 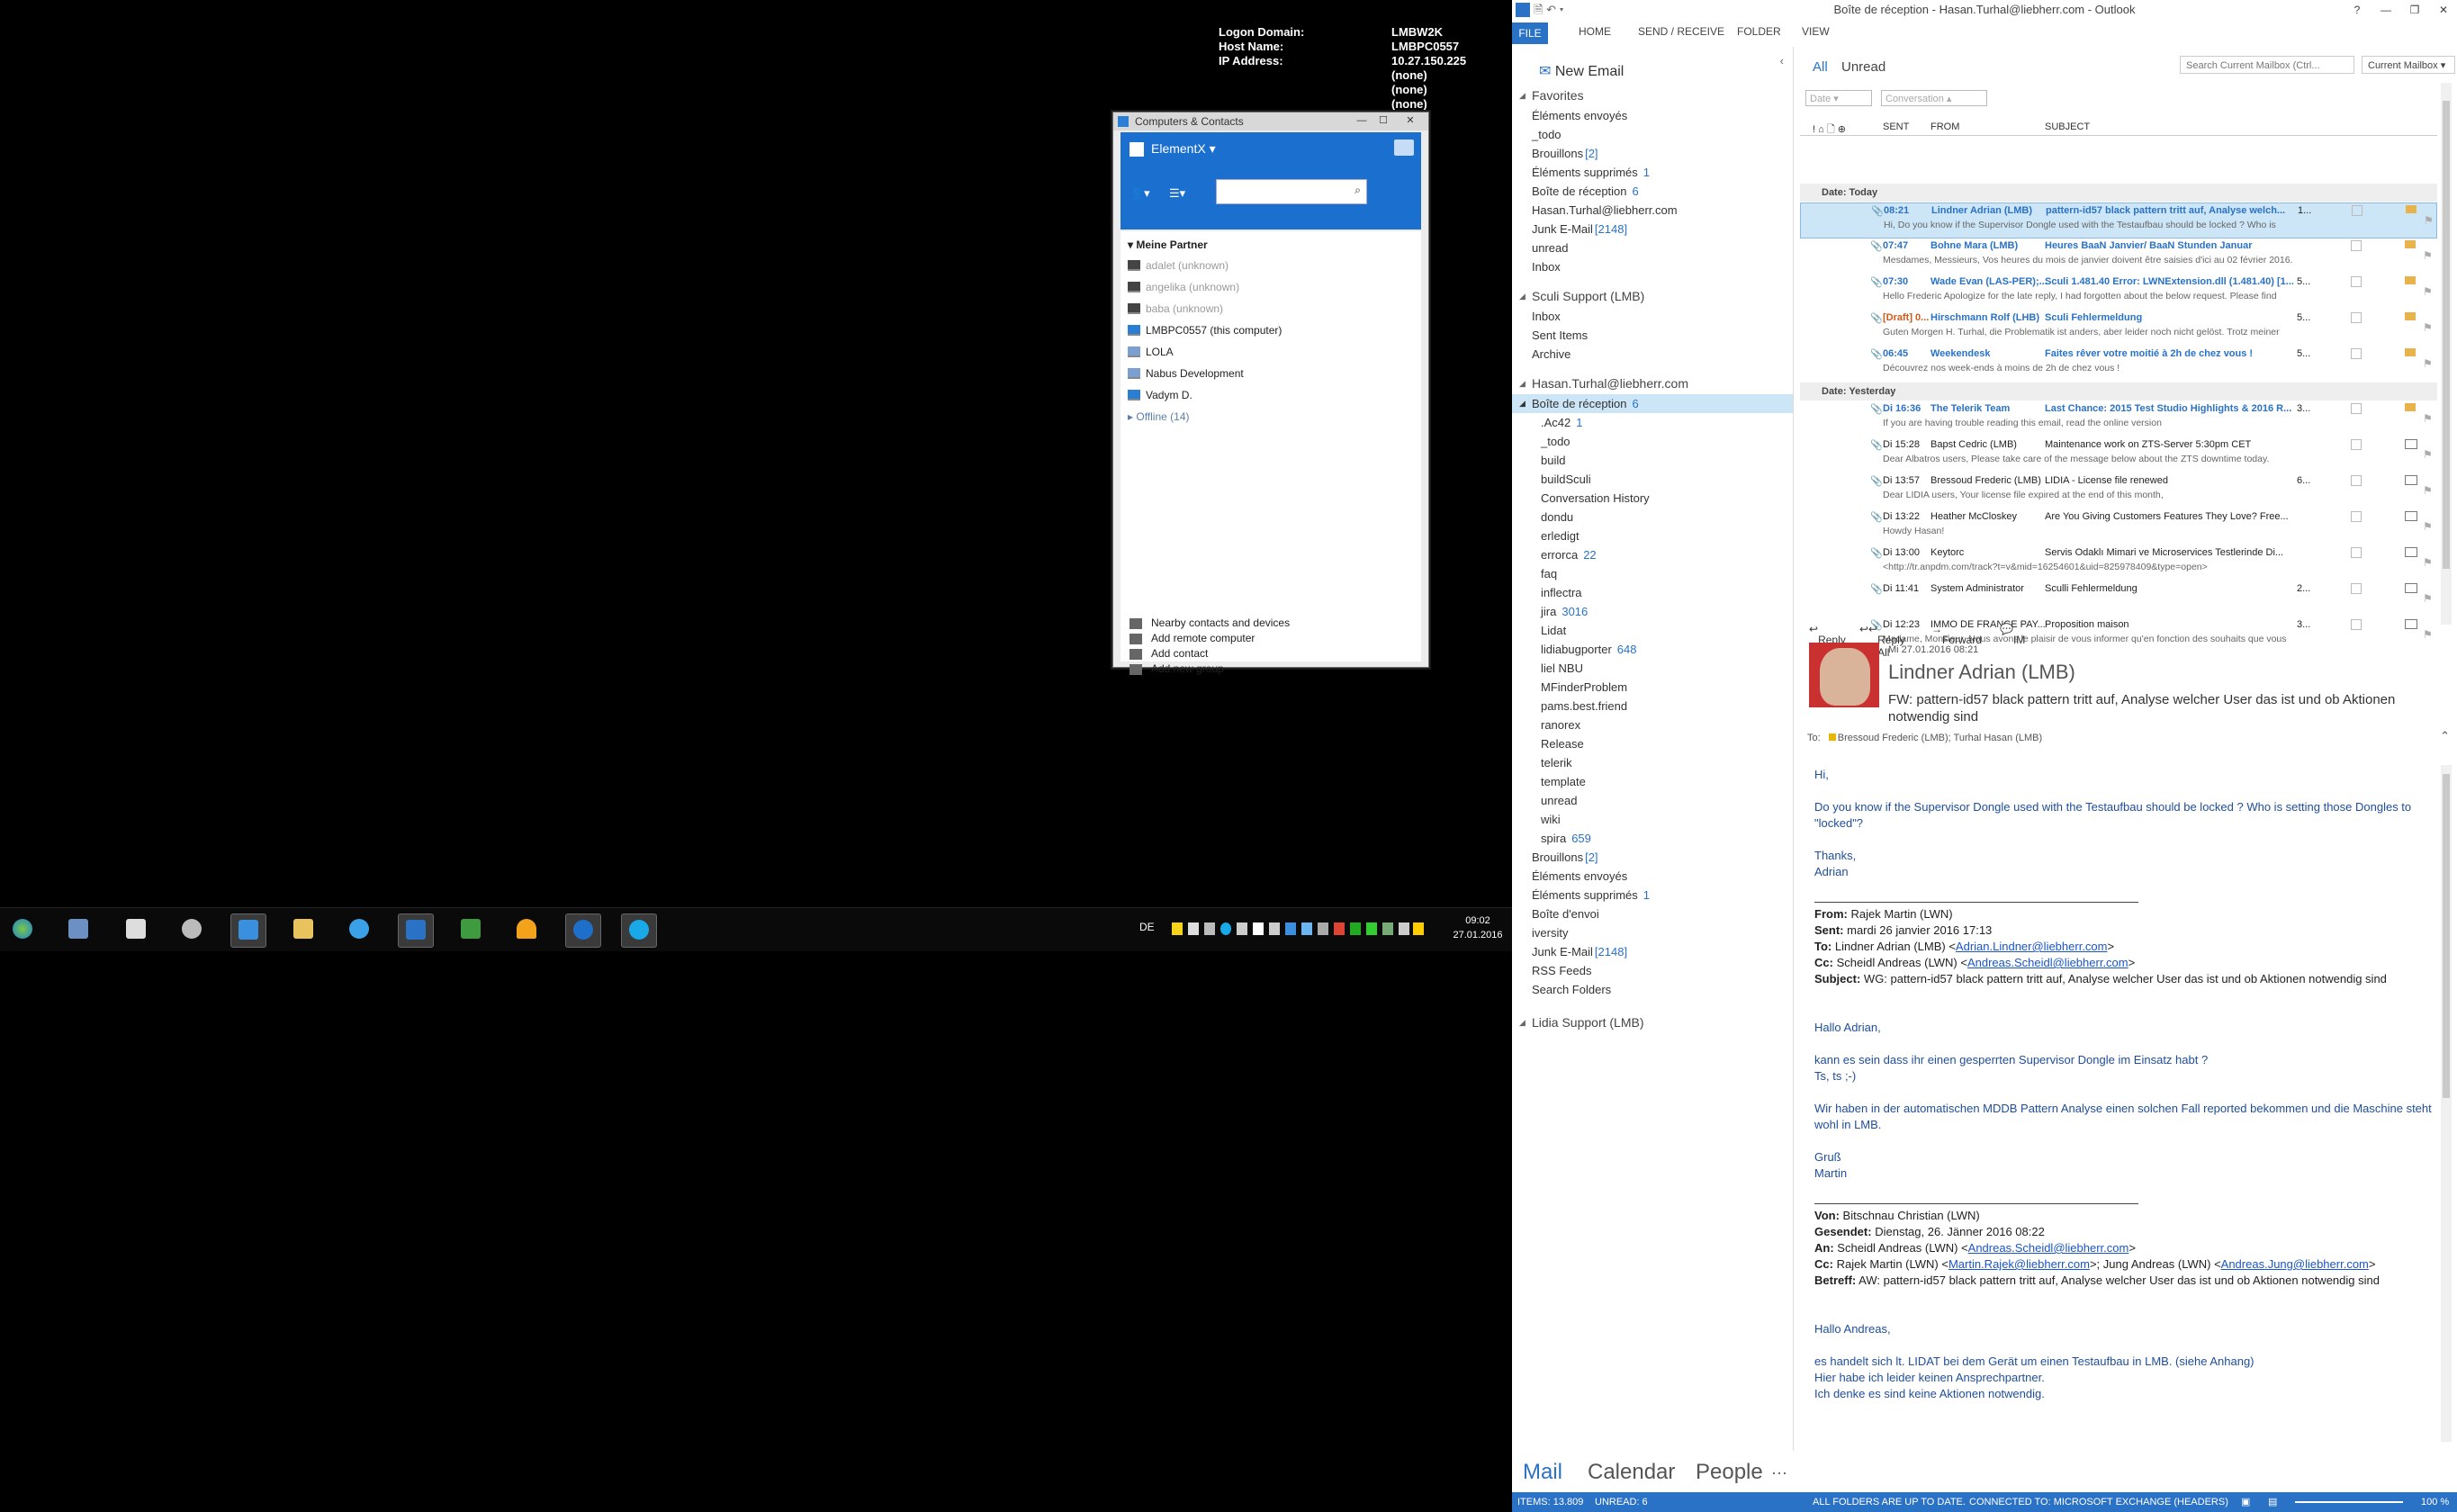 I want to click on collapse-header-icon: ⌃, so click(x=2445, y=736).